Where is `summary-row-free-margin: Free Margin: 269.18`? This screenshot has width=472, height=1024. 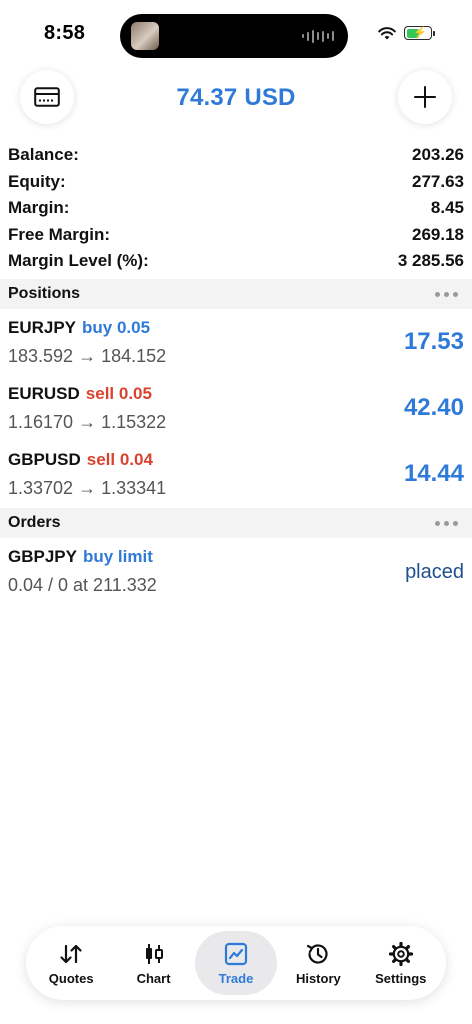 summary-row-free-margin: Free Margin: 269.18 is located at coordinates (236, 235).